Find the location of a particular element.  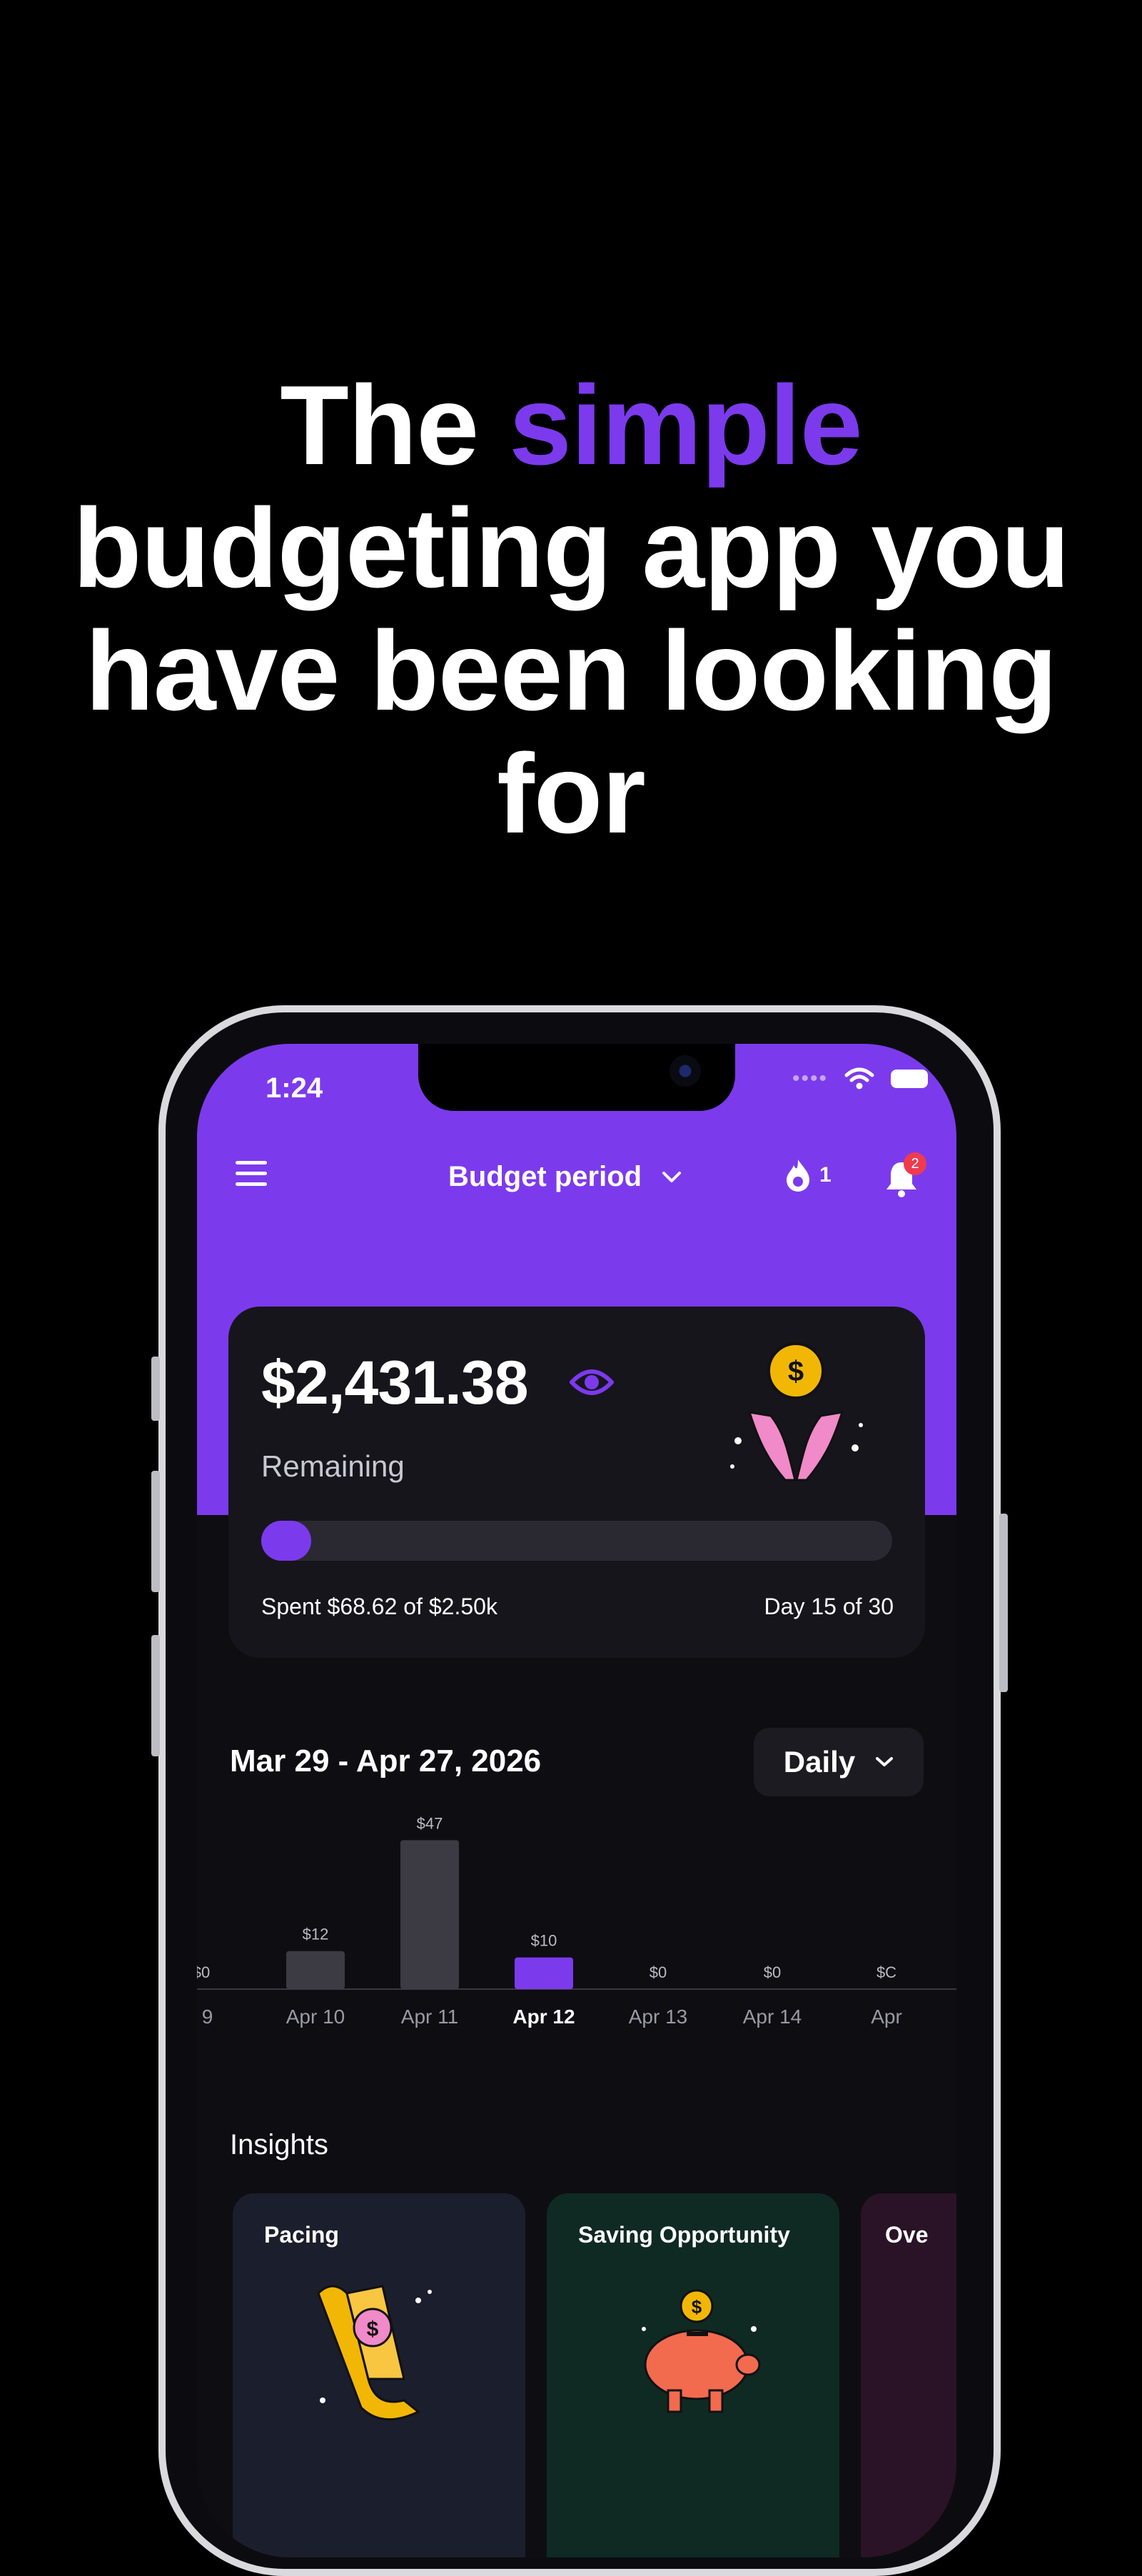

status-indicators: •••• is located at coordinates (860, 1079).